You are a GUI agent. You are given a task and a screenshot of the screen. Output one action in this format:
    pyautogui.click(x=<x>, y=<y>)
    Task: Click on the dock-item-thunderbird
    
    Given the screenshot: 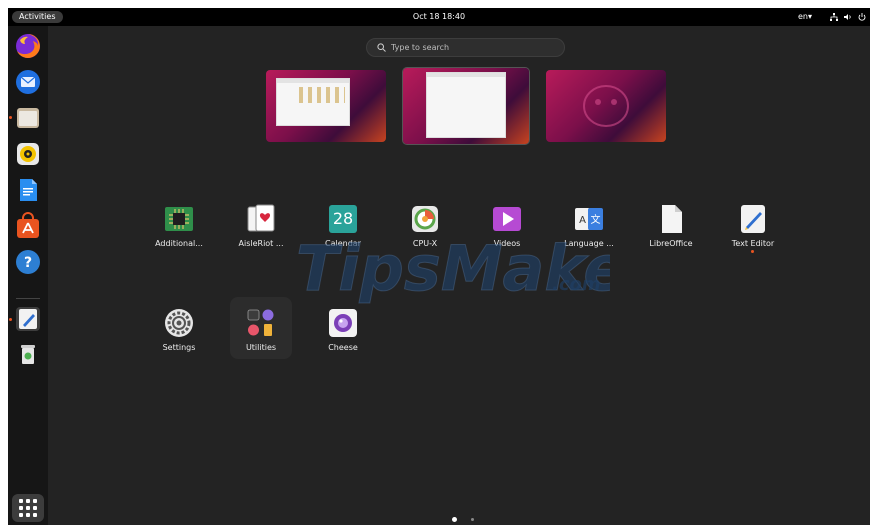 What is the action you would take?
    pyautogui.click(x=28, y=82)
    